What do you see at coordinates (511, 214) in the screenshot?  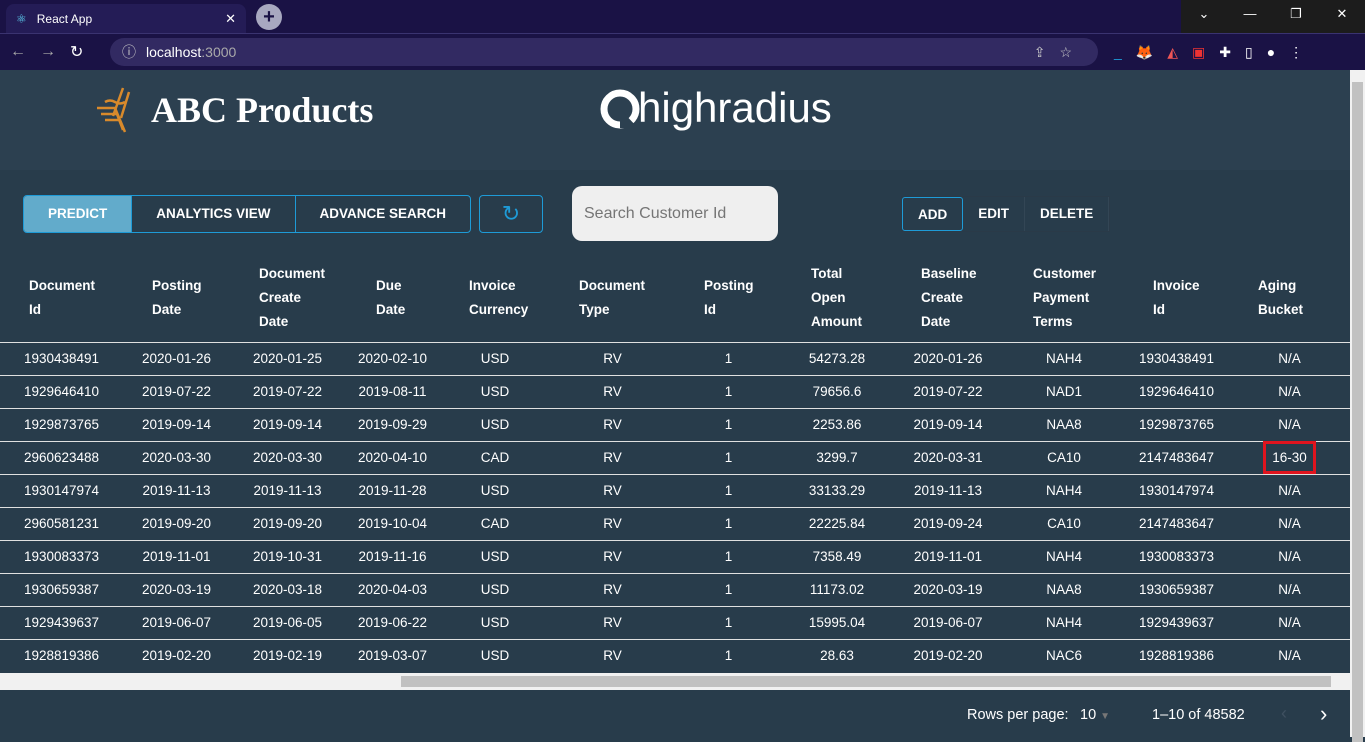 I see `refresh-button: ↻` at bounding box center [511, 214].